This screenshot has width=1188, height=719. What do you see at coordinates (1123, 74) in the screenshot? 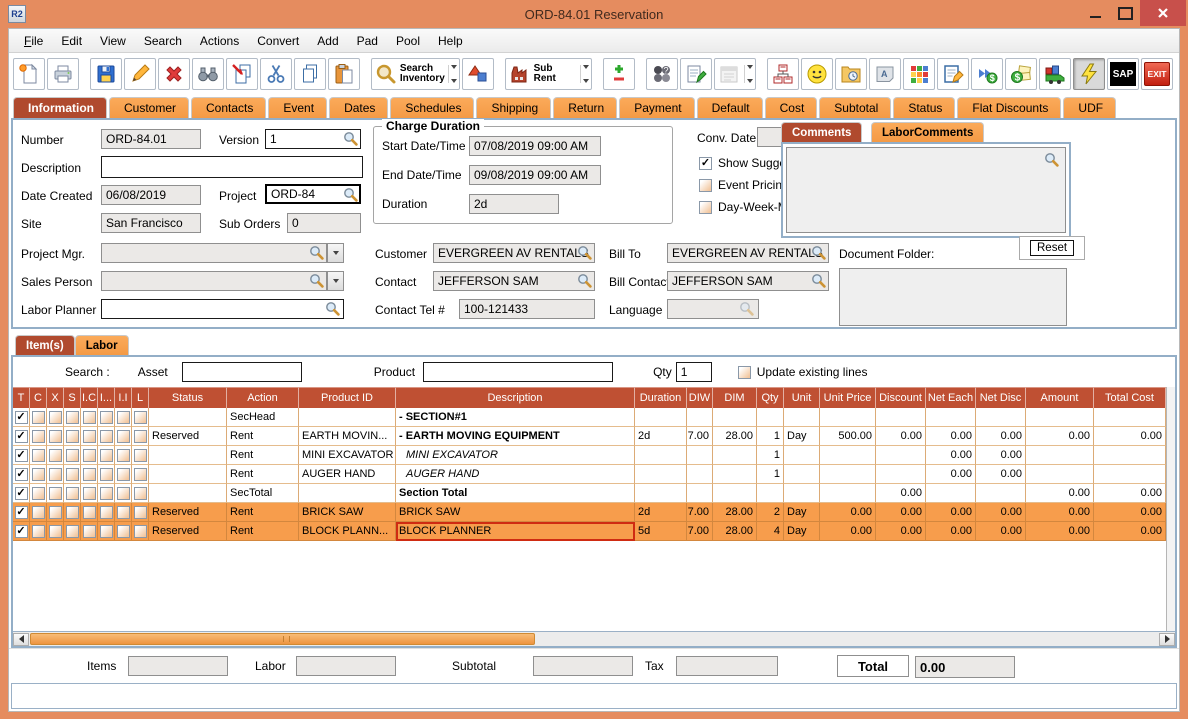
I see `sap-button: SAP` at bounding box center [1123, 74].